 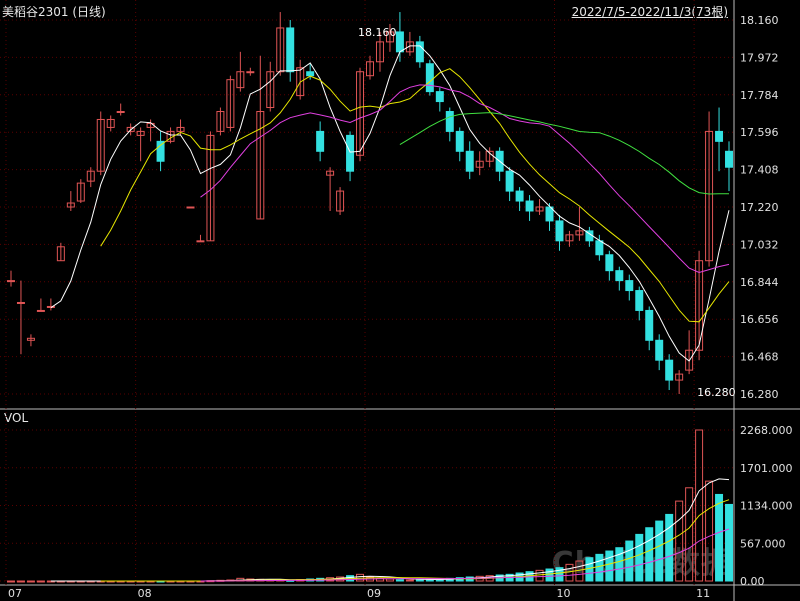 I want to click on price-tick-label: 17.784, so click(x=759, y=95).